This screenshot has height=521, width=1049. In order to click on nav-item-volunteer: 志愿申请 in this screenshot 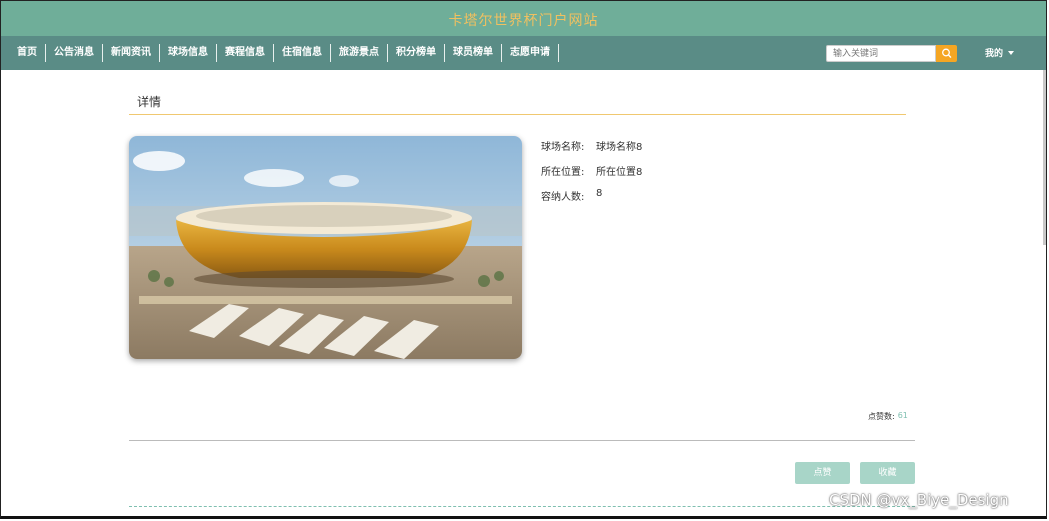, I will do `click(530, 53)`.